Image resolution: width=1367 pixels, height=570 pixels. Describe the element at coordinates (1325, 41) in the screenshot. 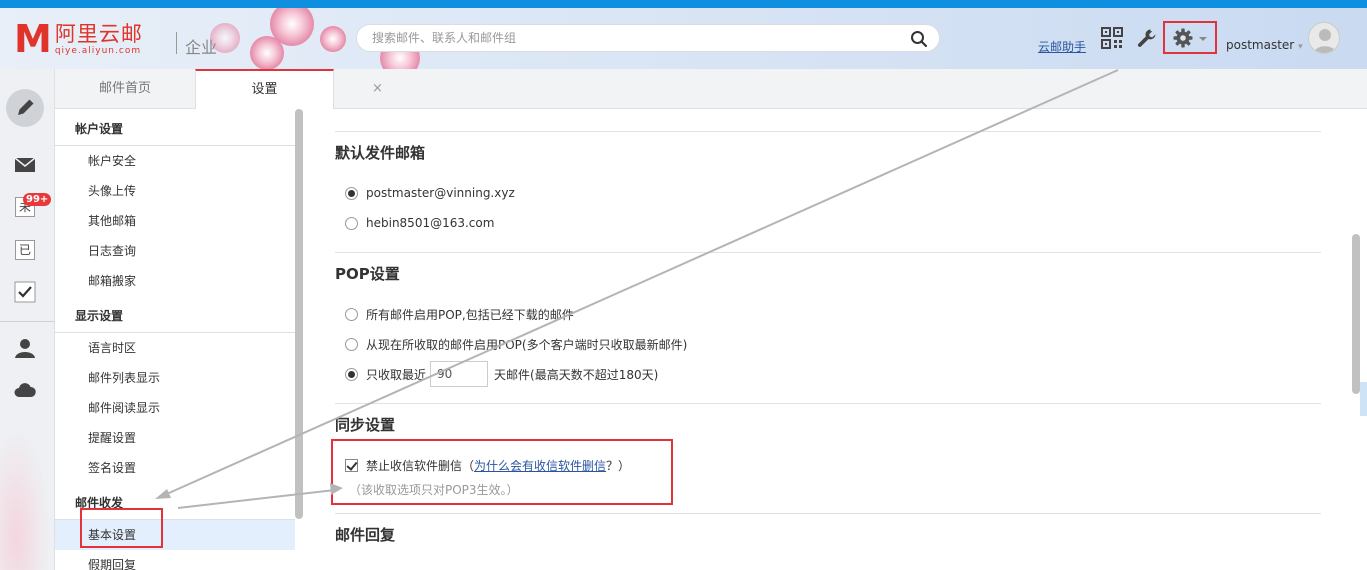

I see `user-silhouette-icon` at that location.